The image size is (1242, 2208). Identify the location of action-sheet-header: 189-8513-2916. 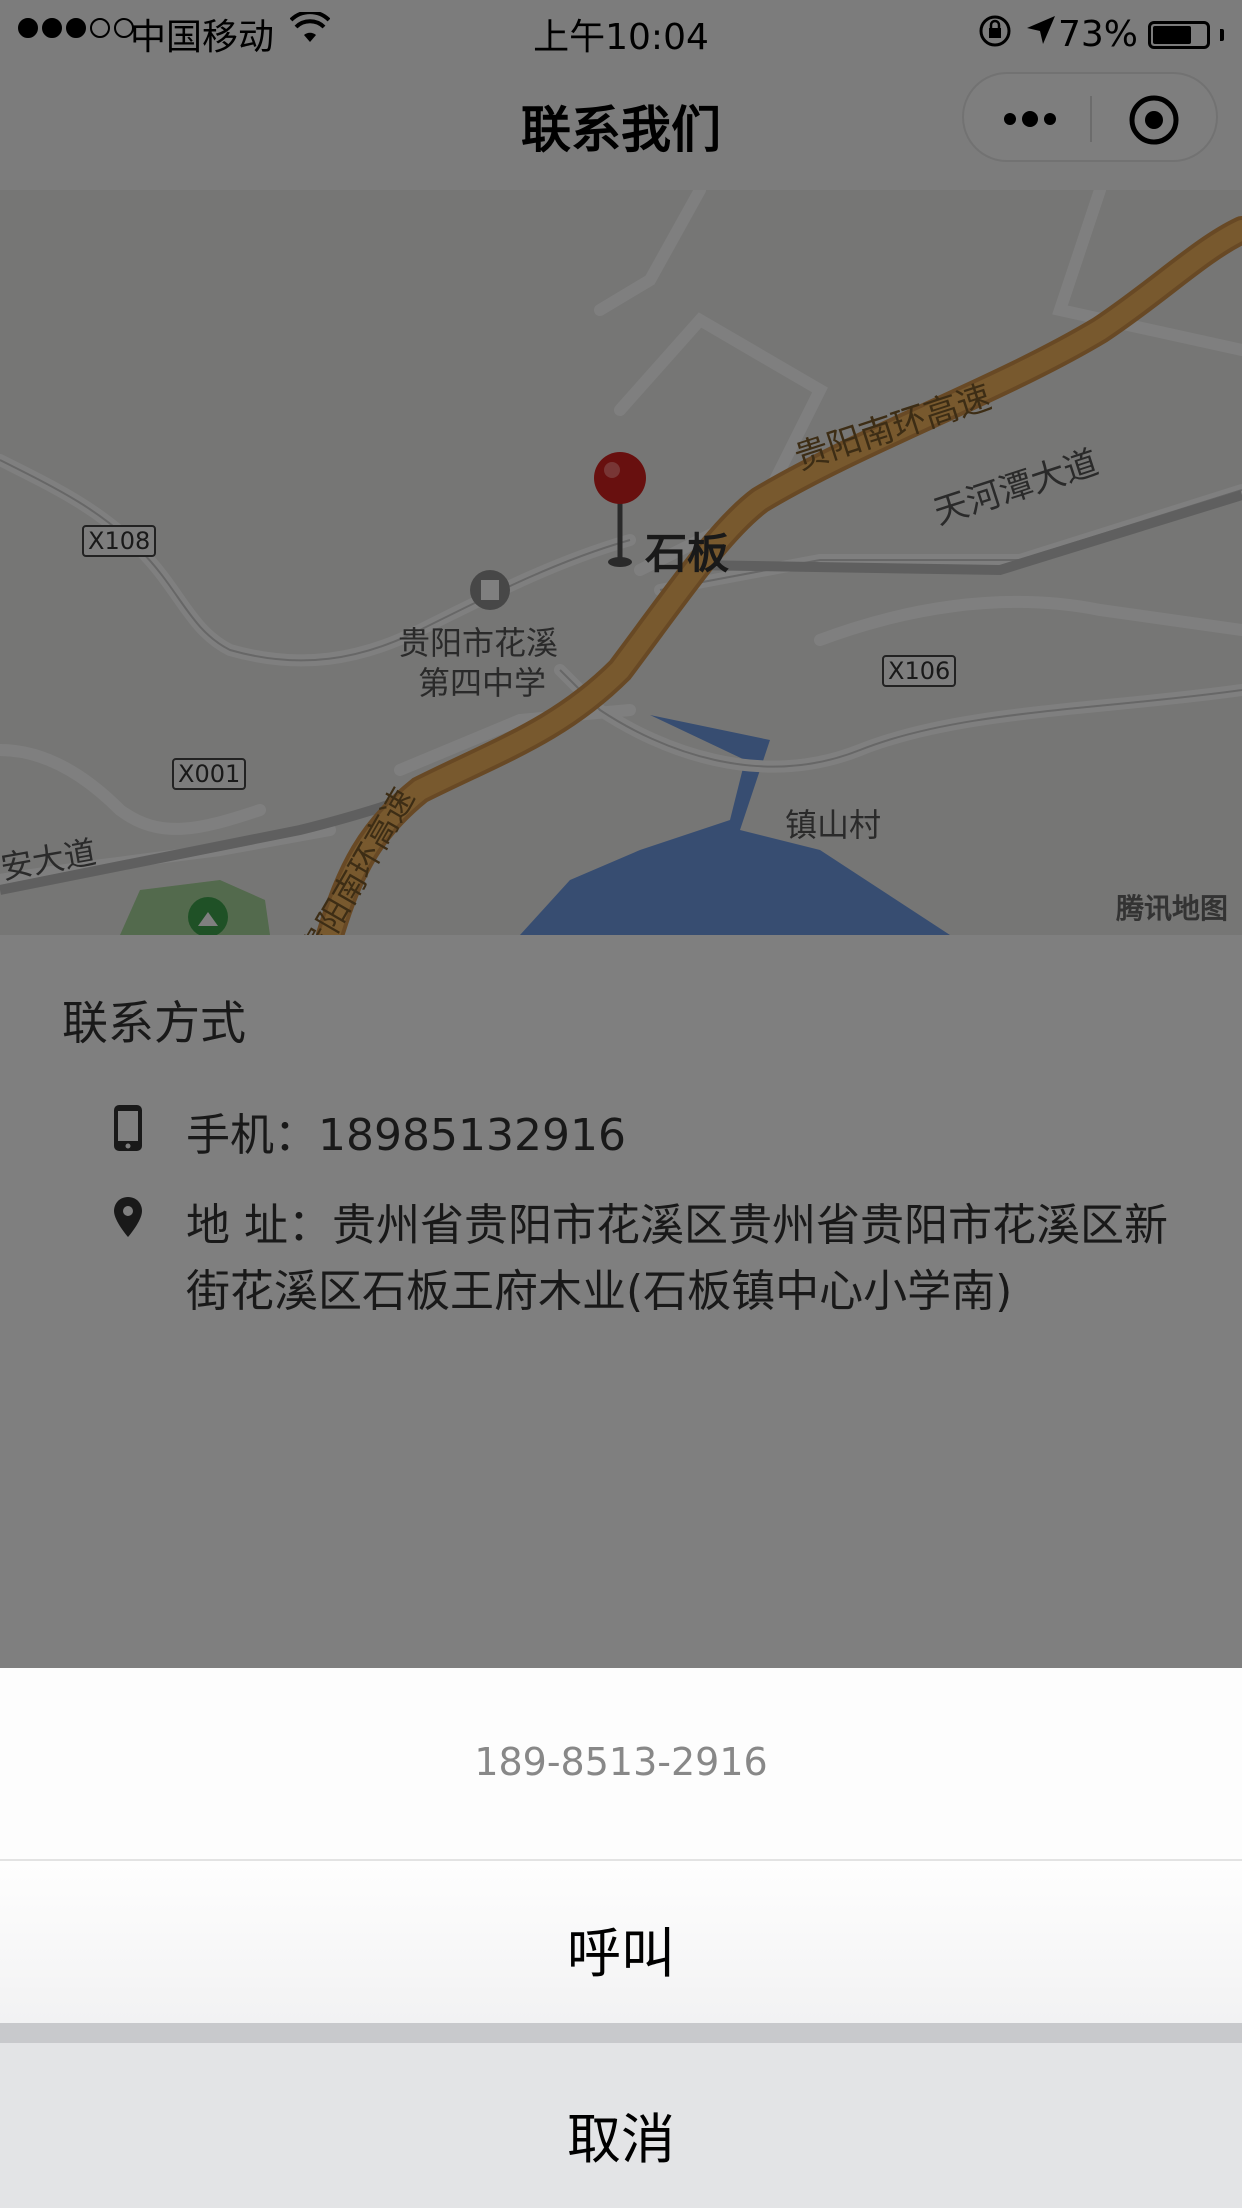
(621, 1764).